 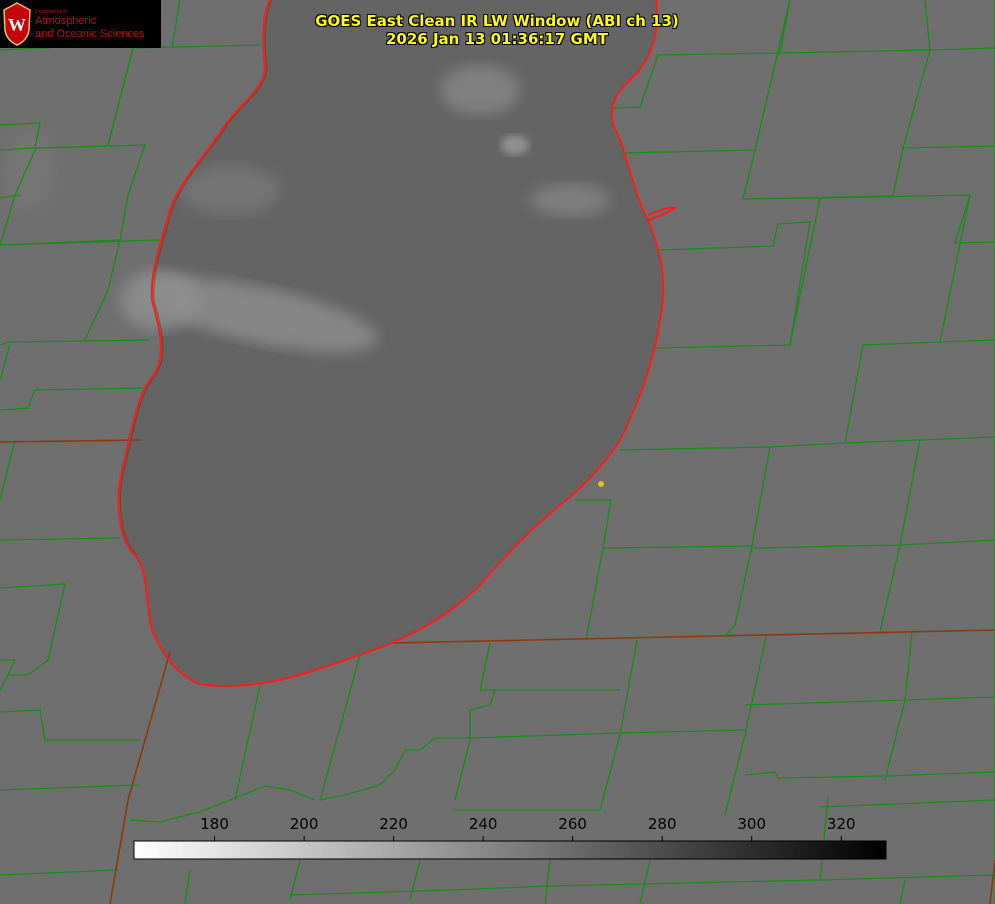 I want to click on colorbar-tick-label: 260, so click(x=572, y=824).